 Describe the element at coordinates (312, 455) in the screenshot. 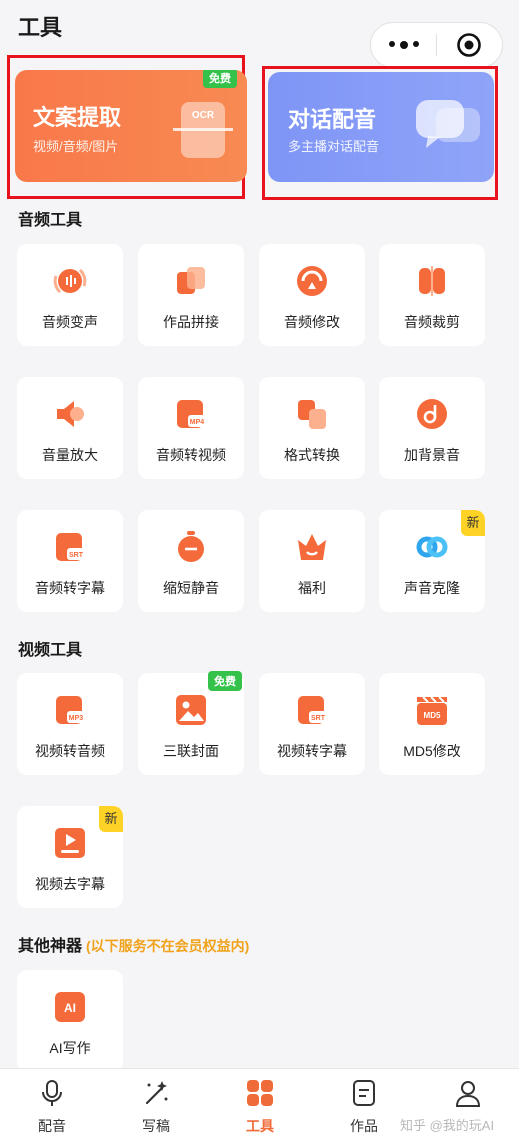

I see `tool-label: 格式转换` at that location.